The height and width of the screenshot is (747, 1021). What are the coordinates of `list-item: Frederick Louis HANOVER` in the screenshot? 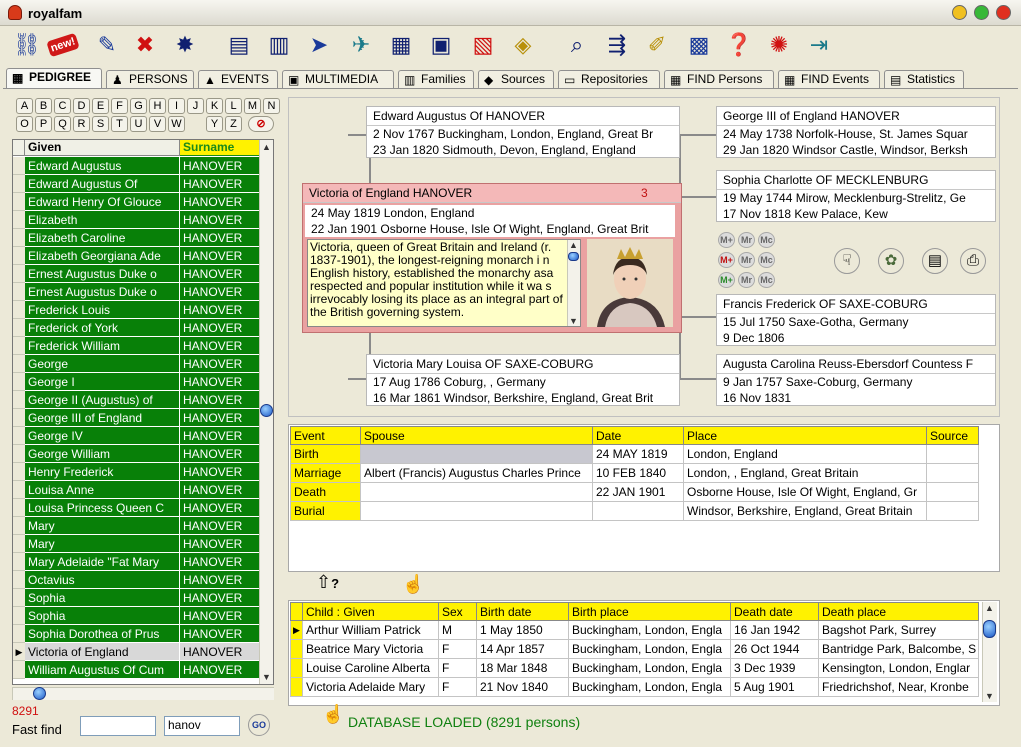 It's located at (139, 310).